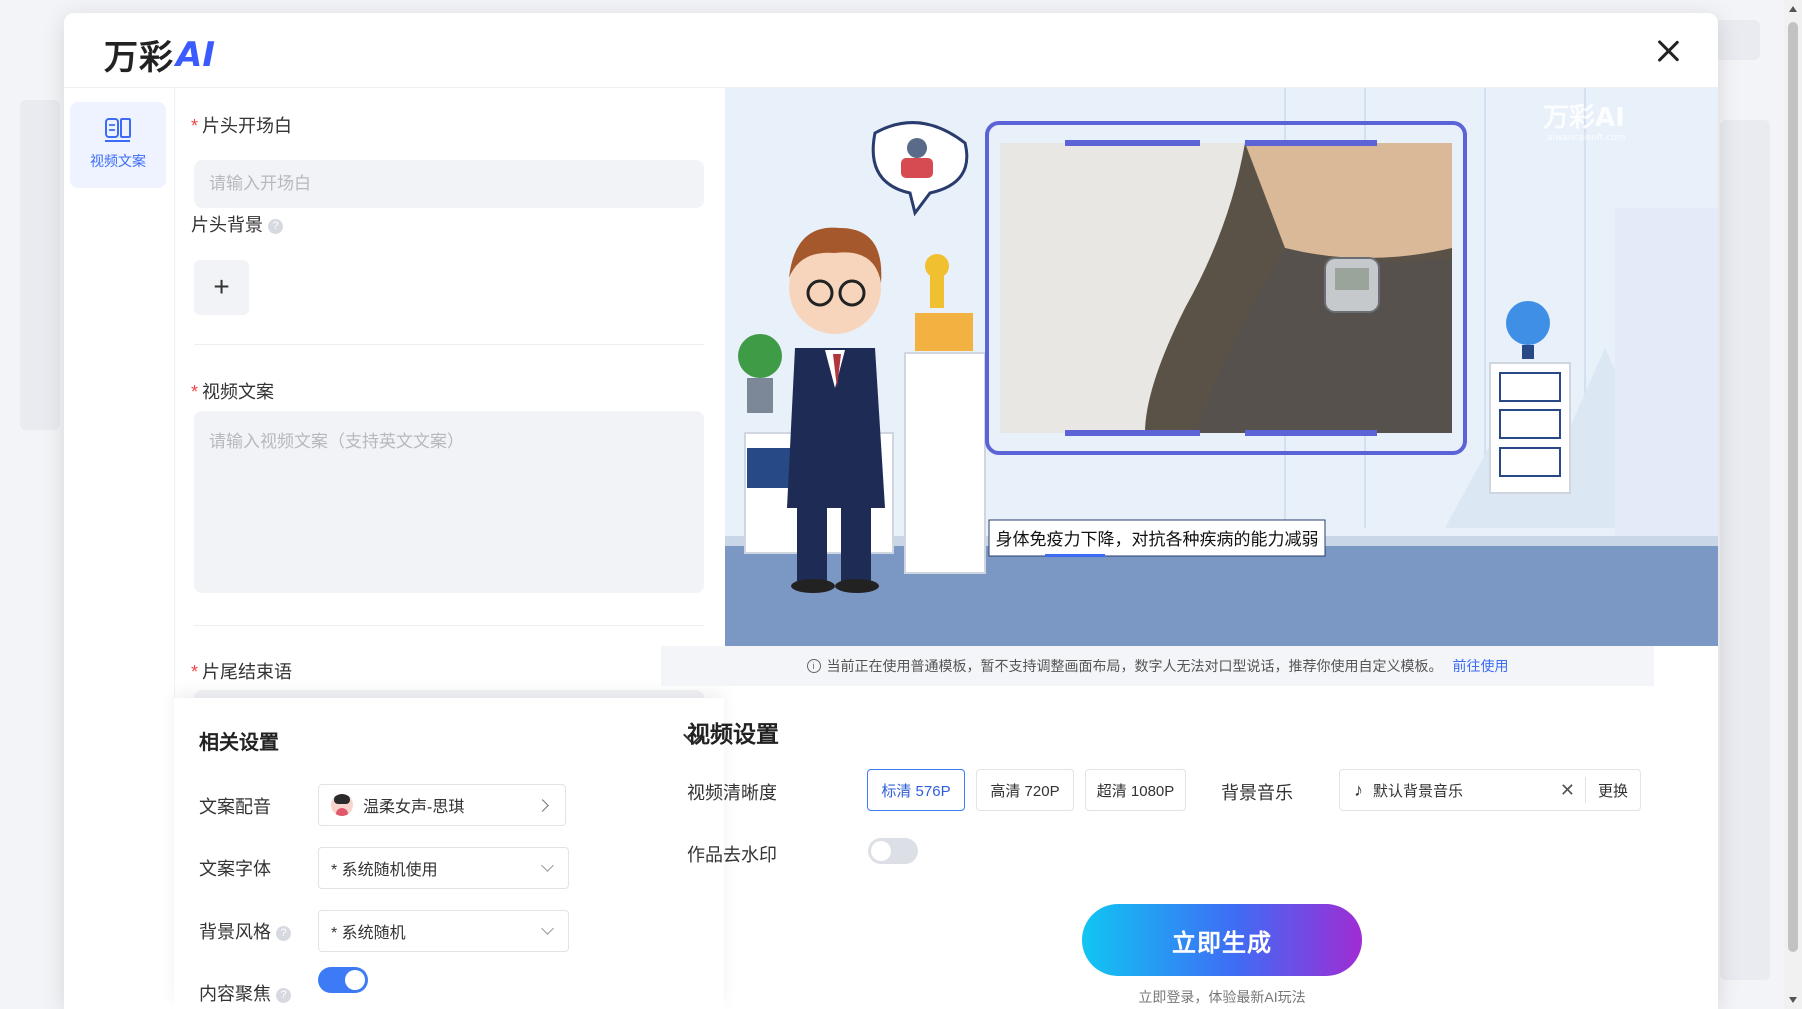 The width and height of the screenshot is (1802, 1009). What do you see at coordinates (893, 851) in the screenshot?
I see `remove-watermark-toggle` at bounding box center [893, 851].